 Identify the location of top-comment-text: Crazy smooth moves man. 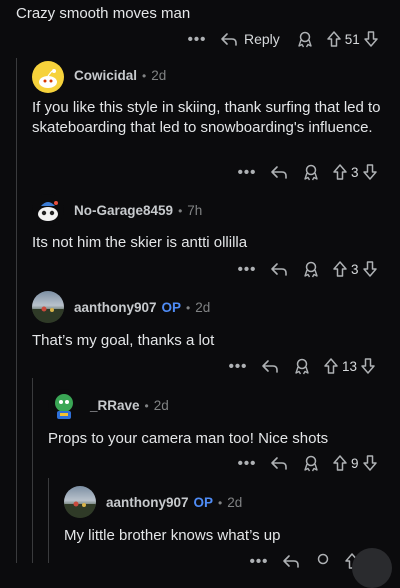
(103, 13).